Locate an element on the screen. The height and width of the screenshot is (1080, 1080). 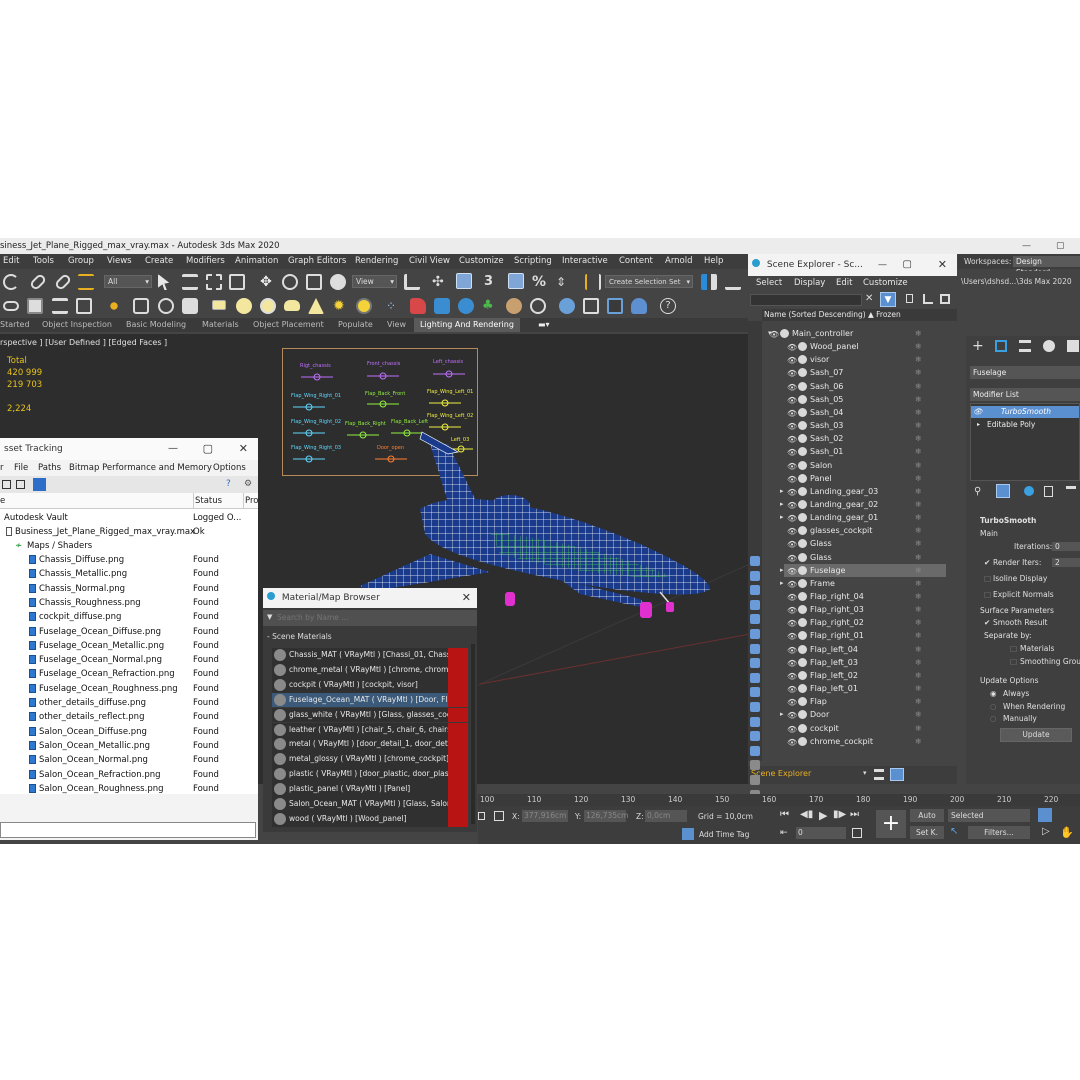
scene-object-row: ▸ 👁 Landing_gear_01 ❄ is located at coordinates (863, 518).